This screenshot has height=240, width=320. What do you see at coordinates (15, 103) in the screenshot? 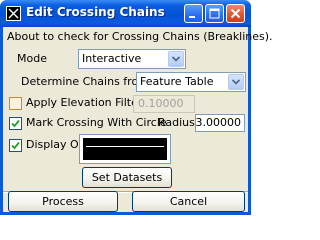
I see `apply-elevation-filter-checkbox` at bounding box center [15, 103].